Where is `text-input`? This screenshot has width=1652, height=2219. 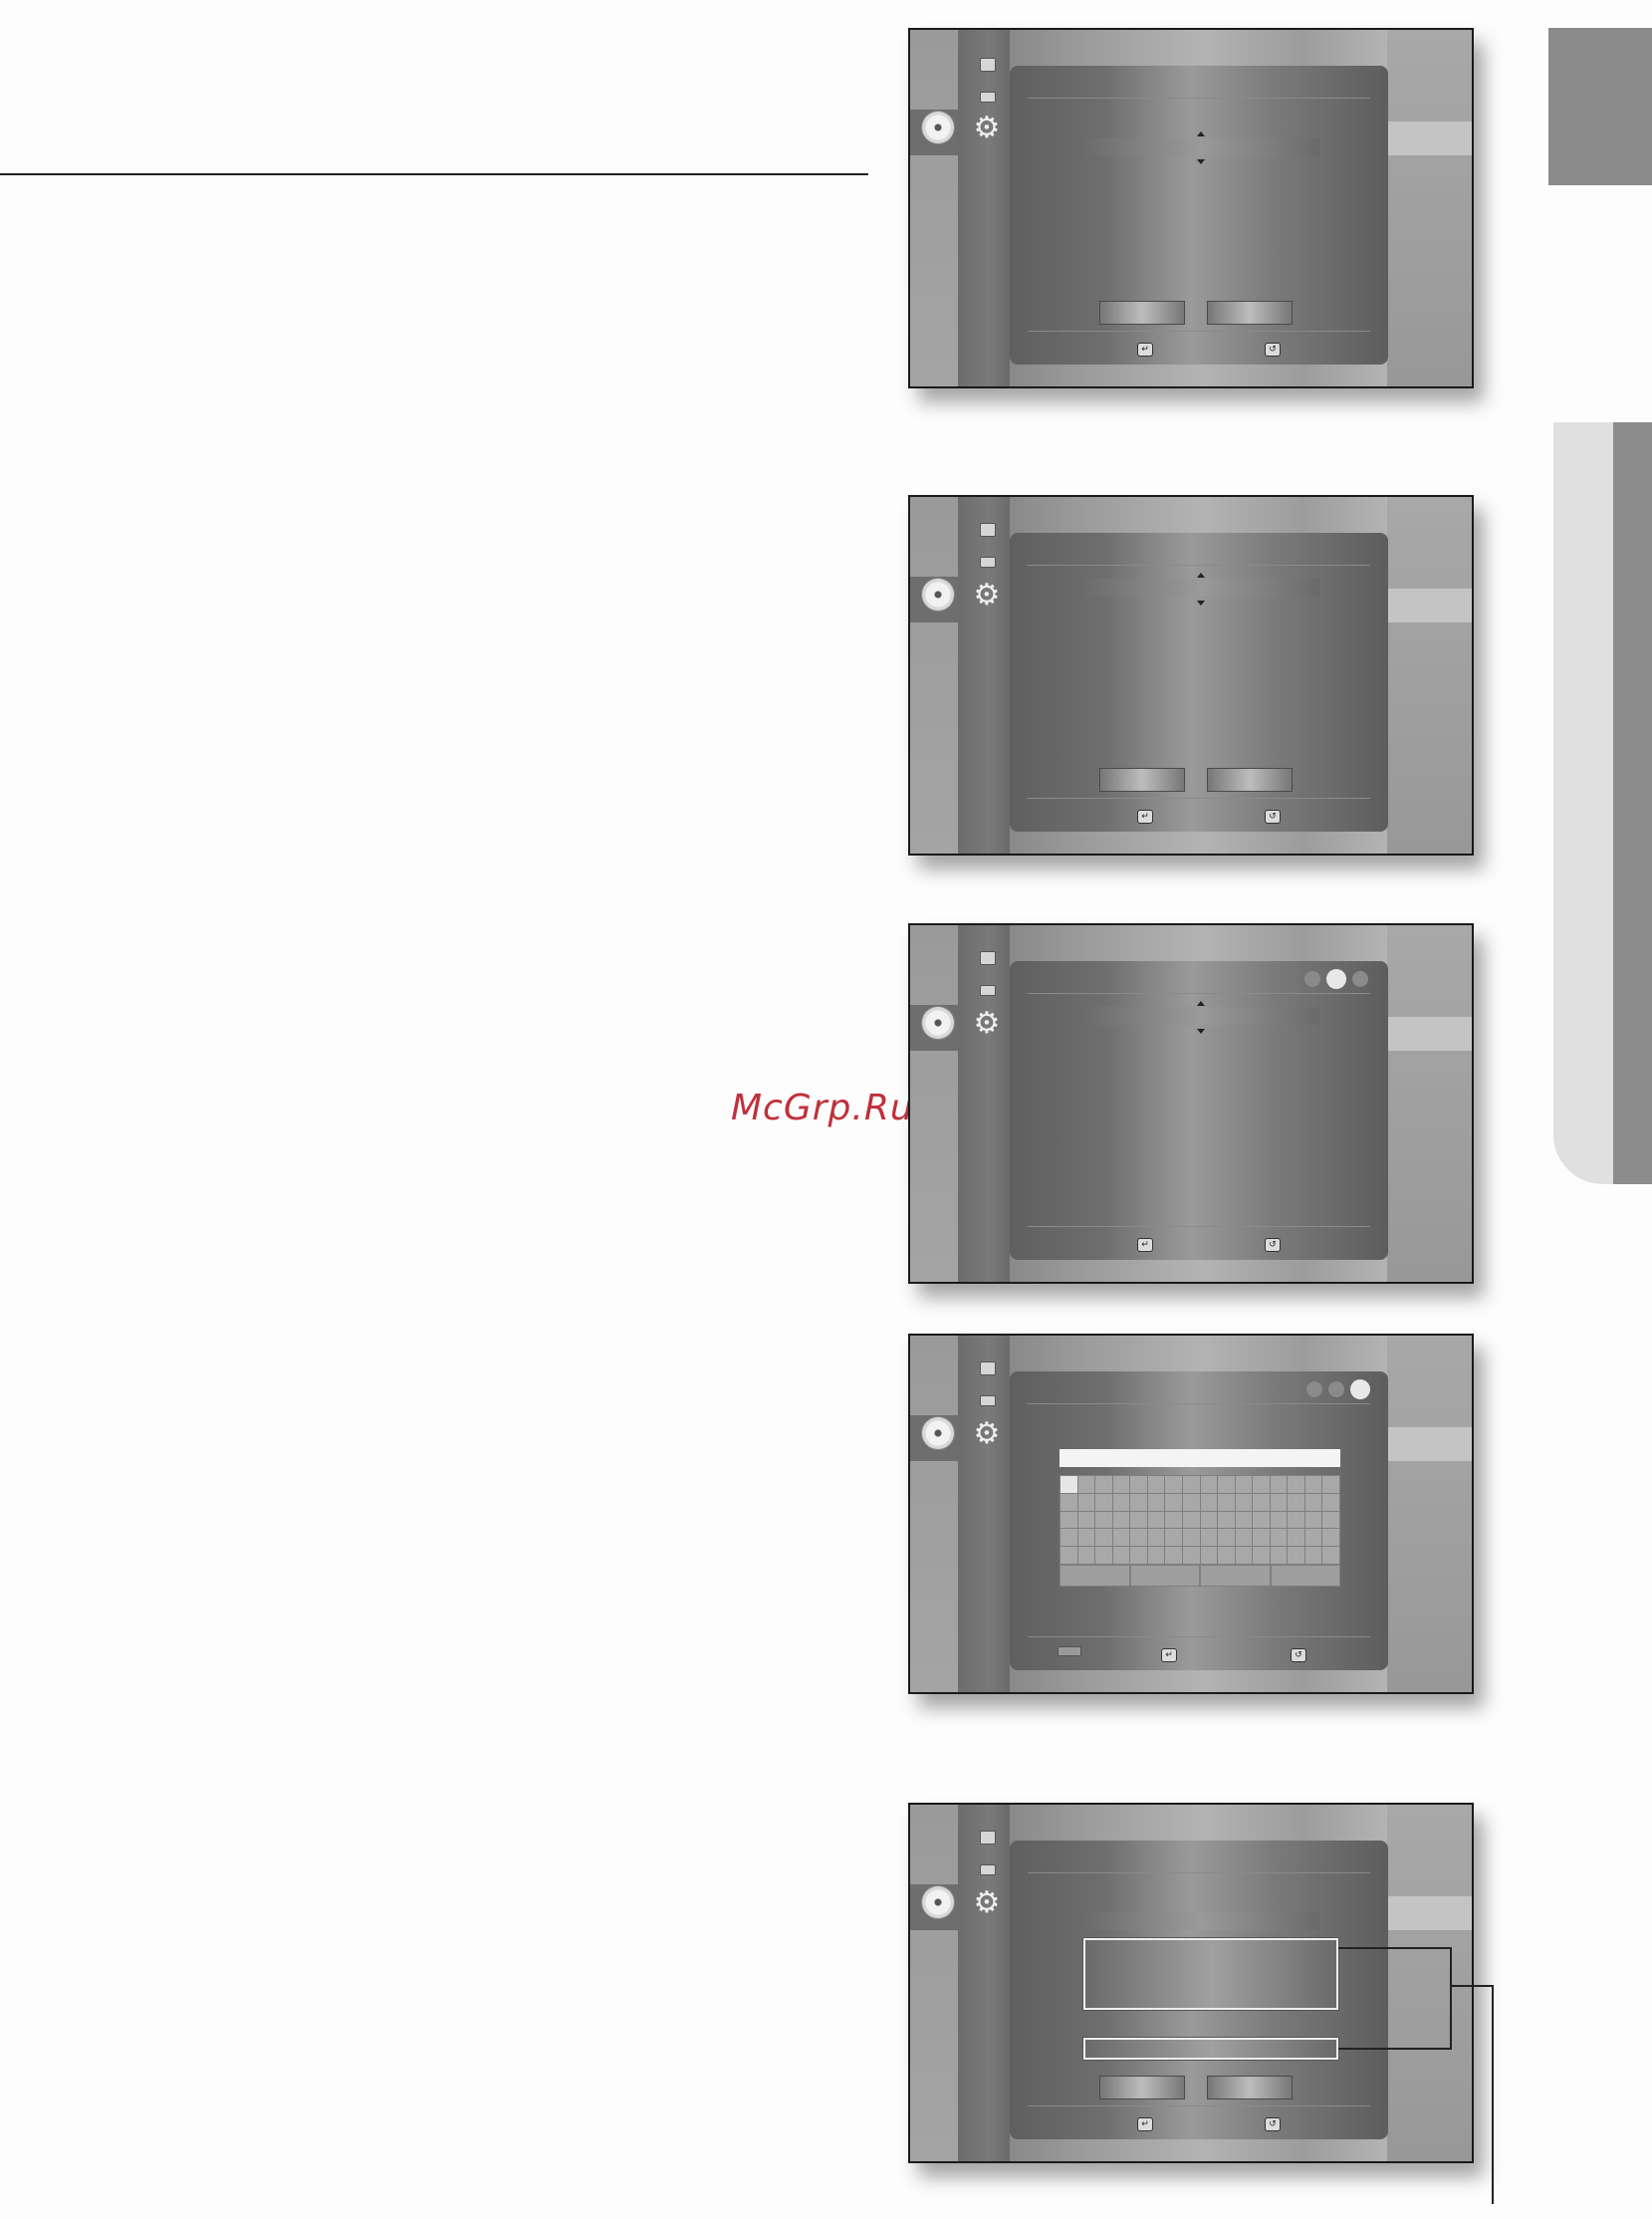 text-input is located at coordinates (1200, 1458).